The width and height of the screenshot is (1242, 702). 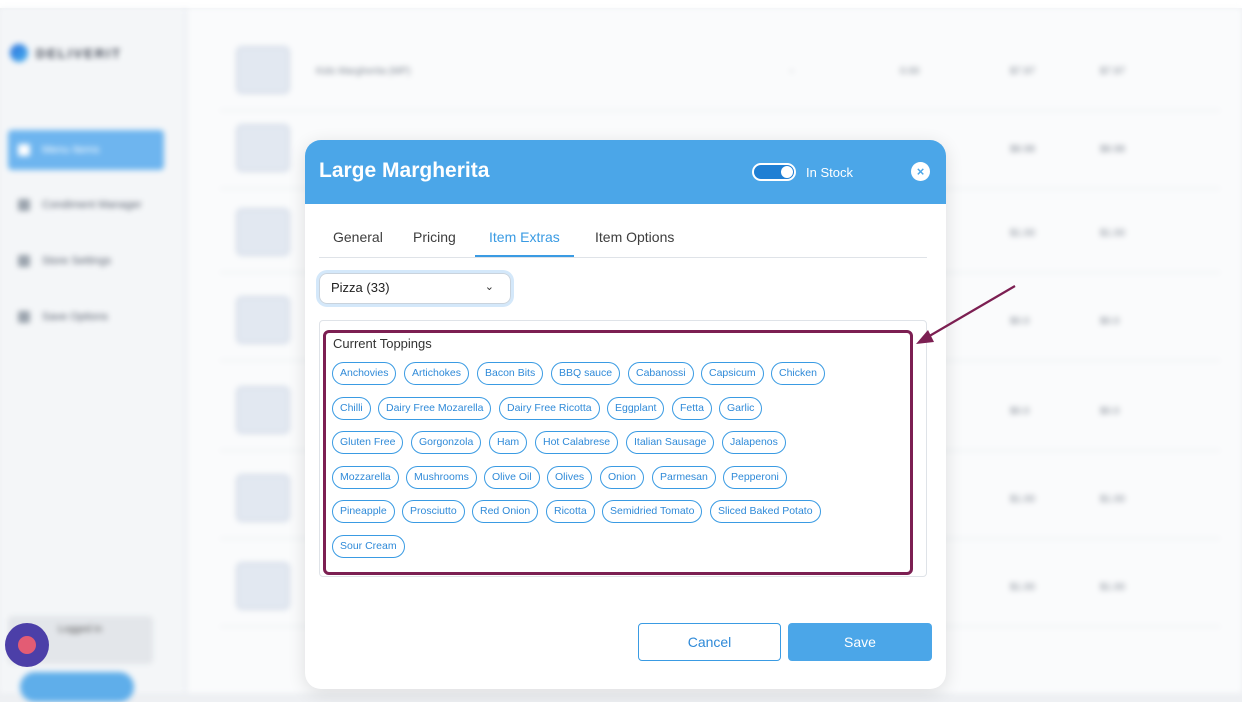 I want to click on topping-chip: Anchovies, so click(x=364, y=373).